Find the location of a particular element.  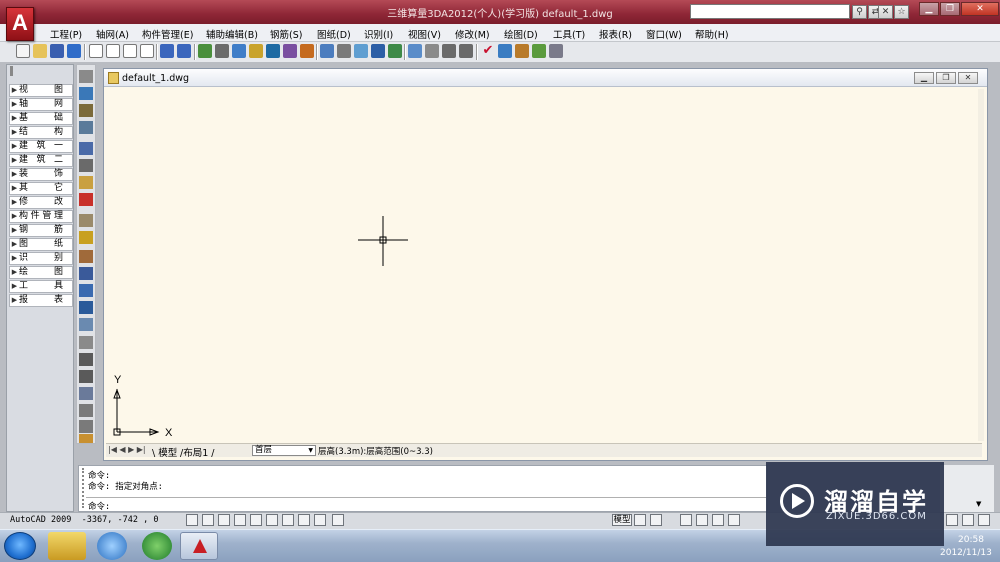

save-icon is located at coordinates (57, 51).